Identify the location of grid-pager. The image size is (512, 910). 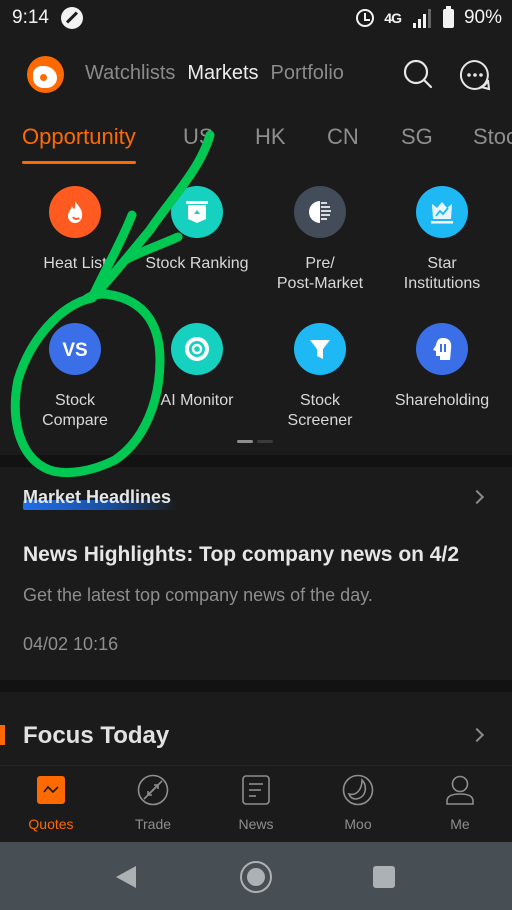
(255, 441).